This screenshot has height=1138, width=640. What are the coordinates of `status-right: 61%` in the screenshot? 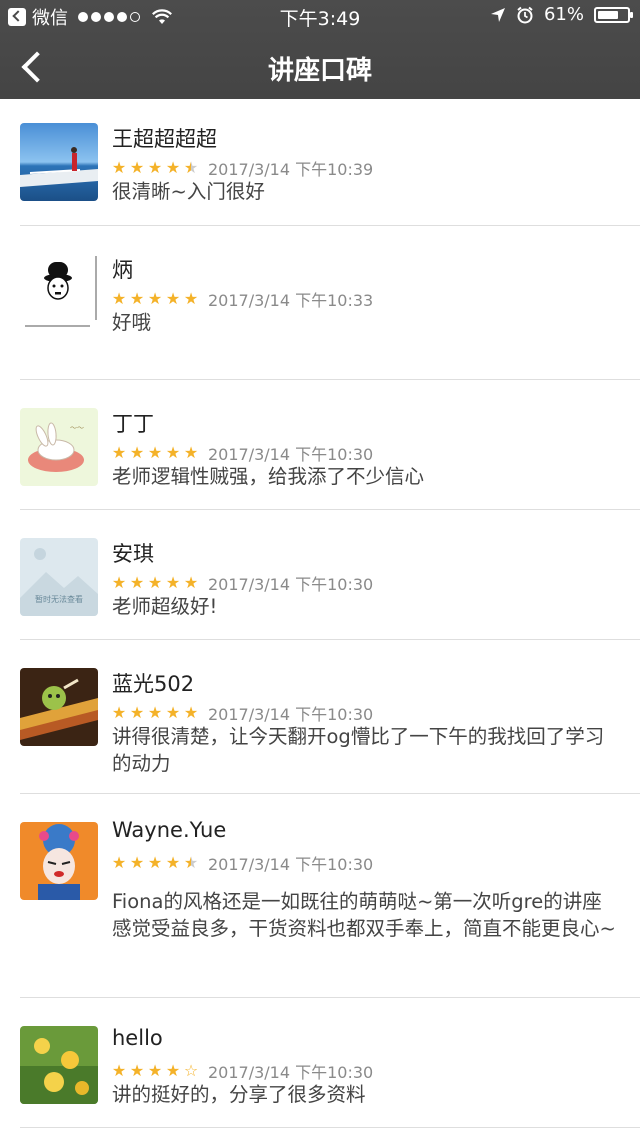 It's located at (561, 14).